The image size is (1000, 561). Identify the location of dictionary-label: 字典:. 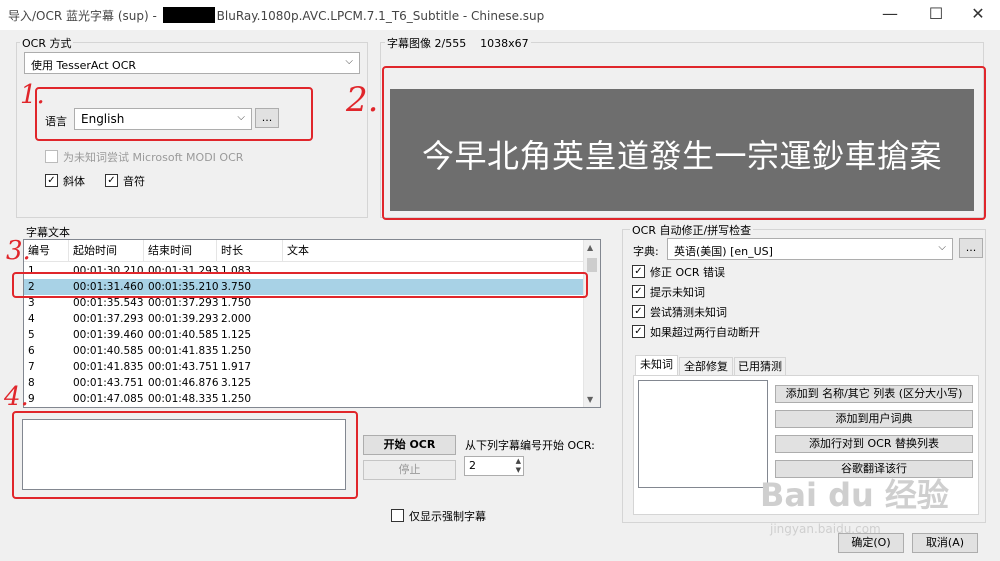
(646, 251).